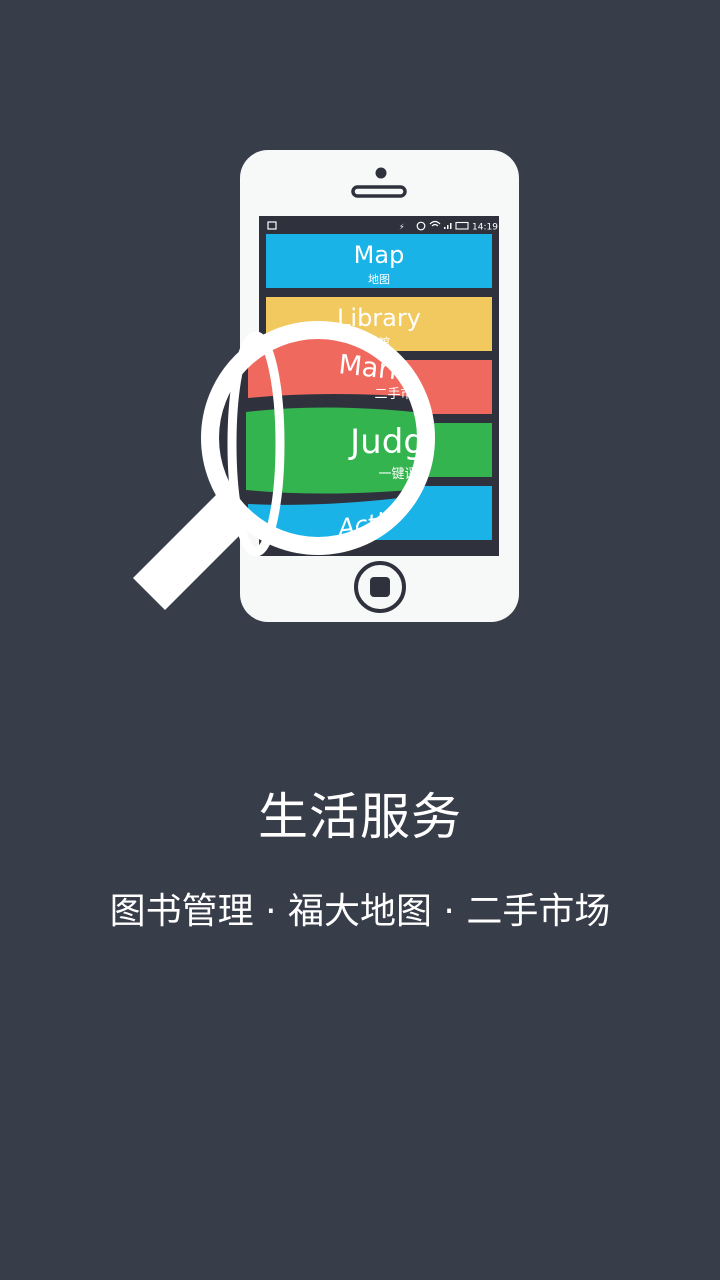 The width and height of the screenshot is (720, 1280). Describe the element at coordinates (360, 817) in the screenshot. I see `page-title: 生活服务` at that location.